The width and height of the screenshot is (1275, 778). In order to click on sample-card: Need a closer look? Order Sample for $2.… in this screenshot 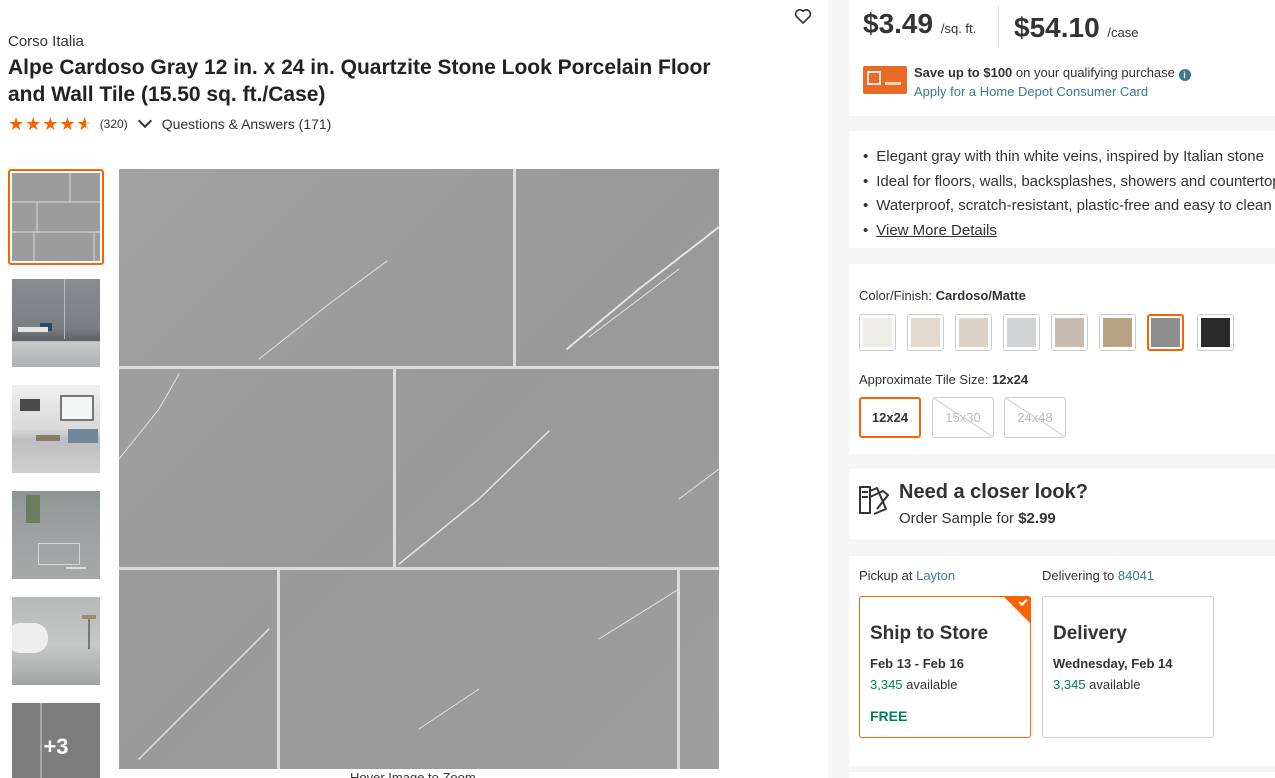, I will do `click(1062, 504)`.